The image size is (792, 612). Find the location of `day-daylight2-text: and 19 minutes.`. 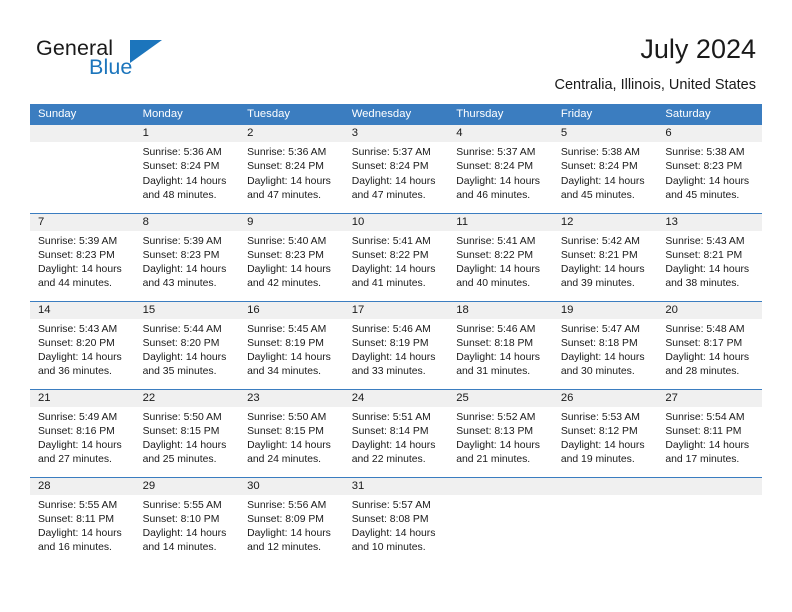

day-daylight2-text: and 19 minutes. is located at coordinates (597, 460).